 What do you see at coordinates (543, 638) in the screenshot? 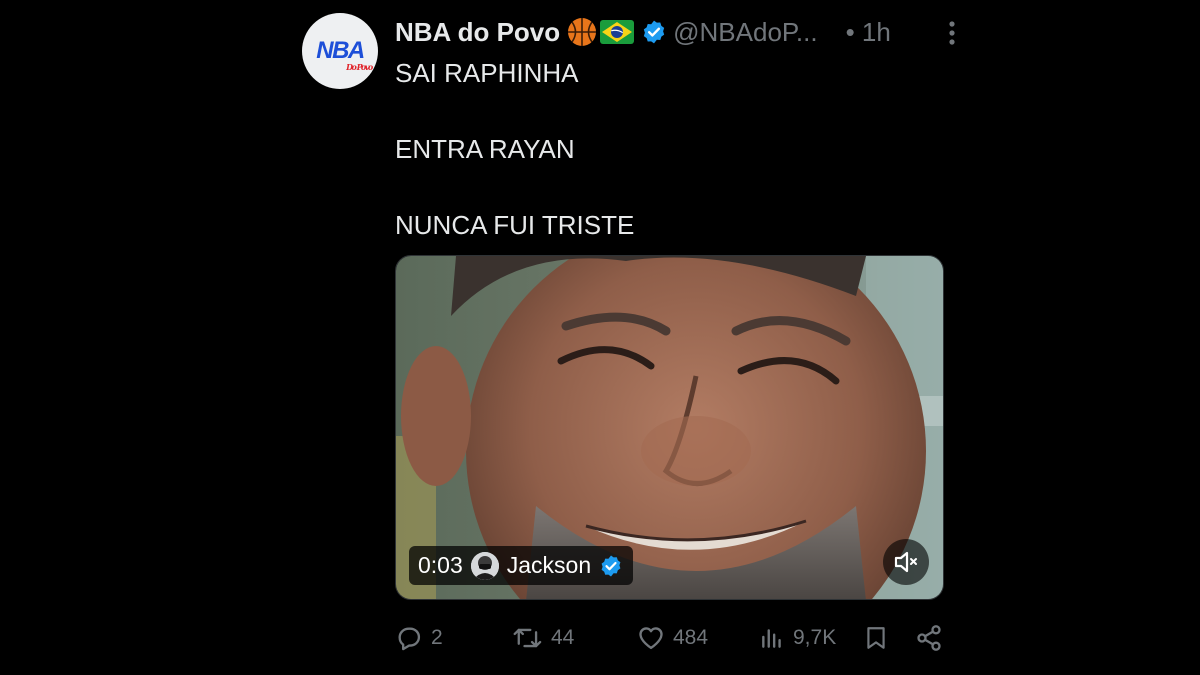
I see `repost-button: 44` at bounding box center [543, 638].